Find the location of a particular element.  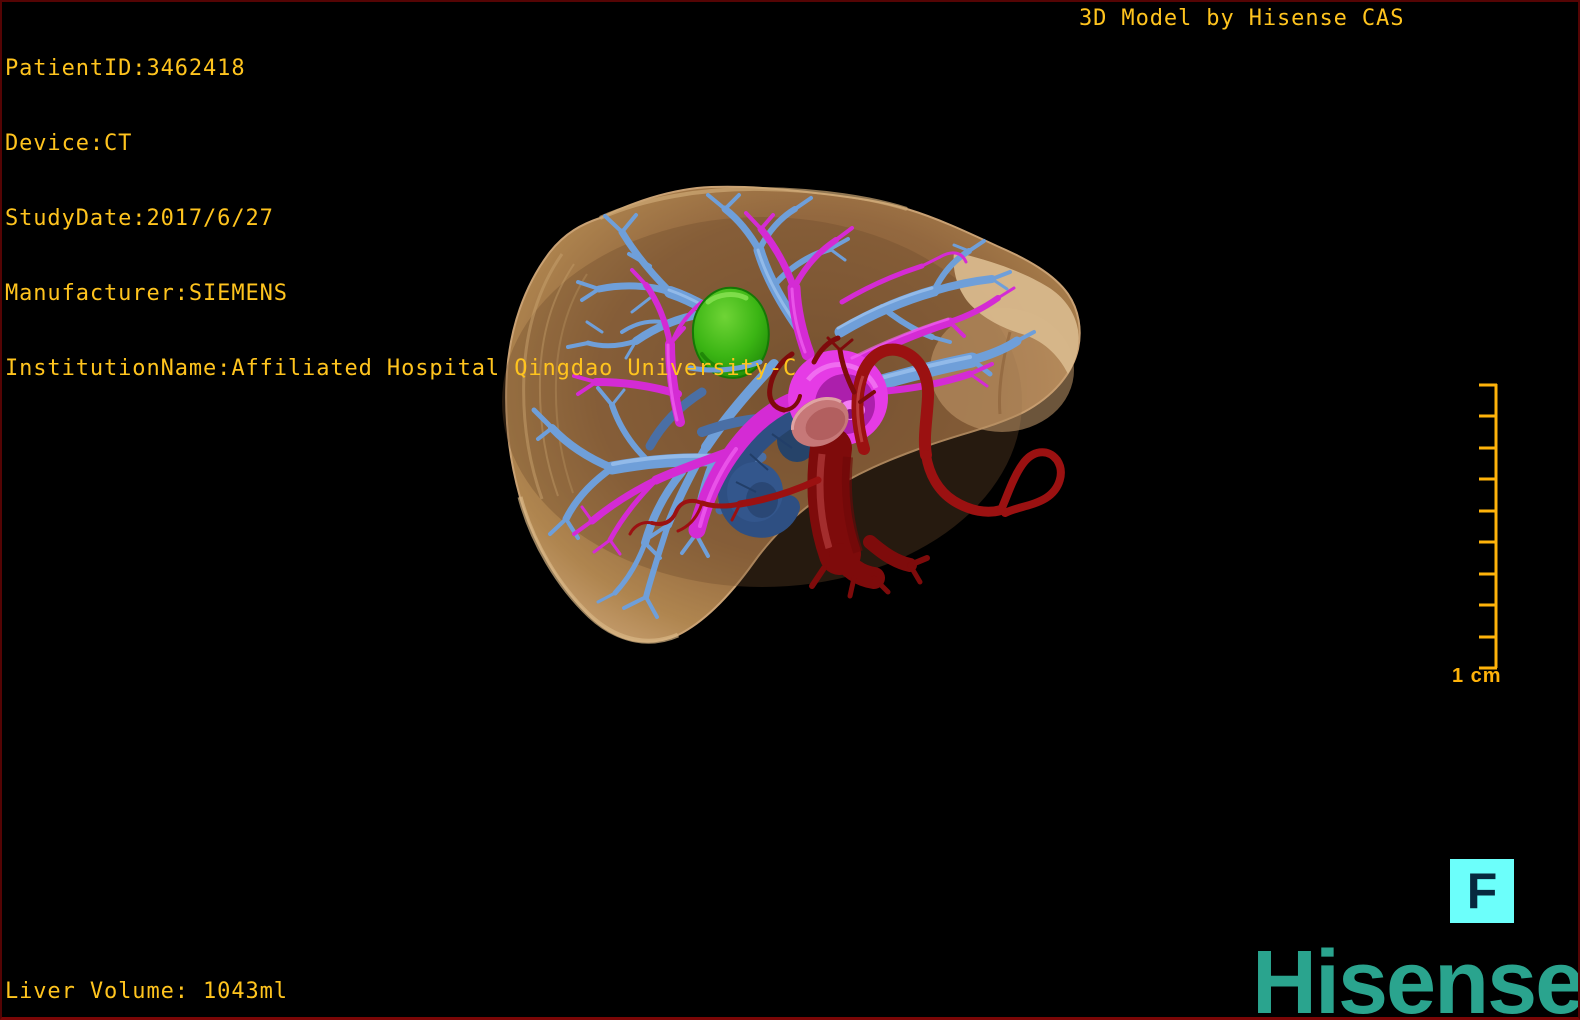

scale-ruler-label: 1 cm is located at coordinates (1477, 676).